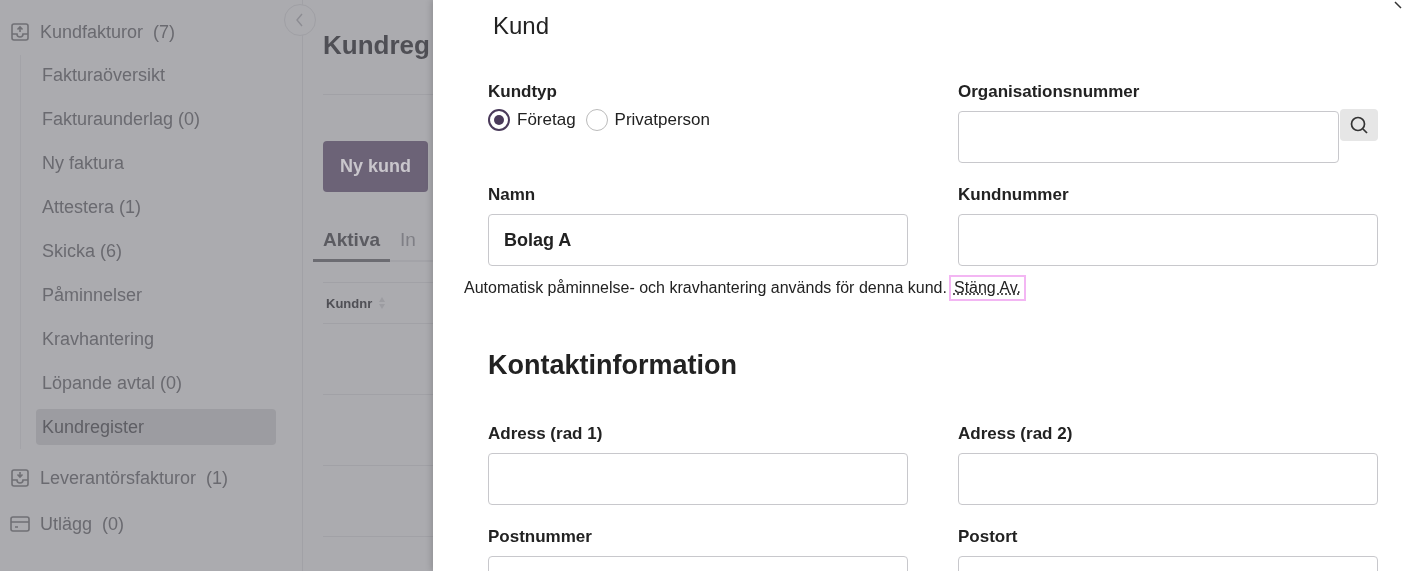  I want to click on sidebar-group-item: Kundfakturor (7), so click(88, 32).